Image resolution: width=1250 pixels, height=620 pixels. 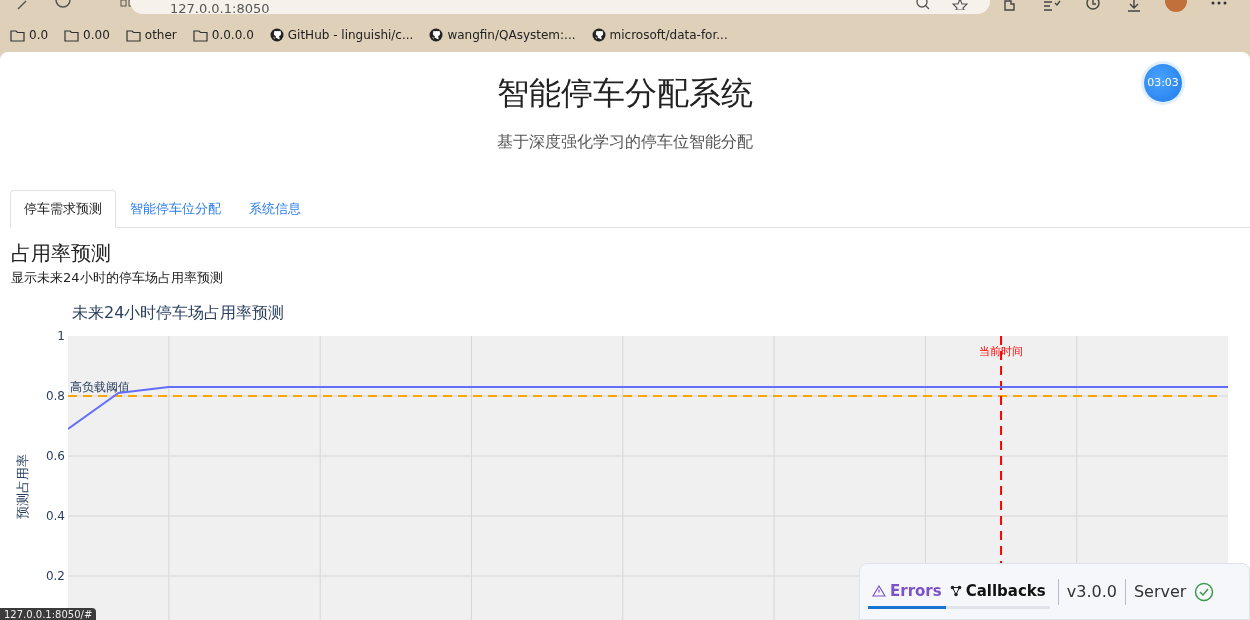 I want to click on section-heading: 占用率预测, so click(x=61, y=252).